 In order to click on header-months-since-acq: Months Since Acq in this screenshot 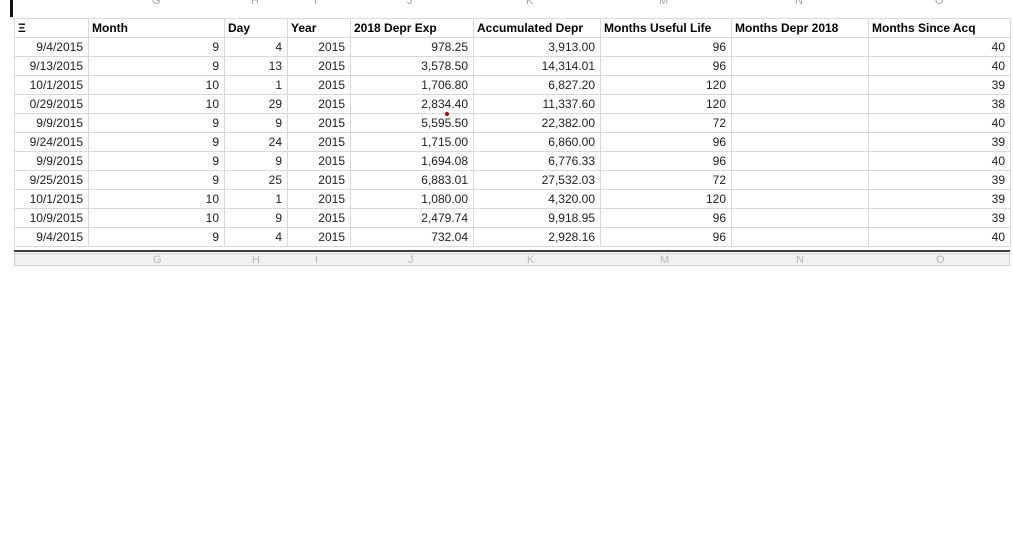, I will do `click(939, 28)`.